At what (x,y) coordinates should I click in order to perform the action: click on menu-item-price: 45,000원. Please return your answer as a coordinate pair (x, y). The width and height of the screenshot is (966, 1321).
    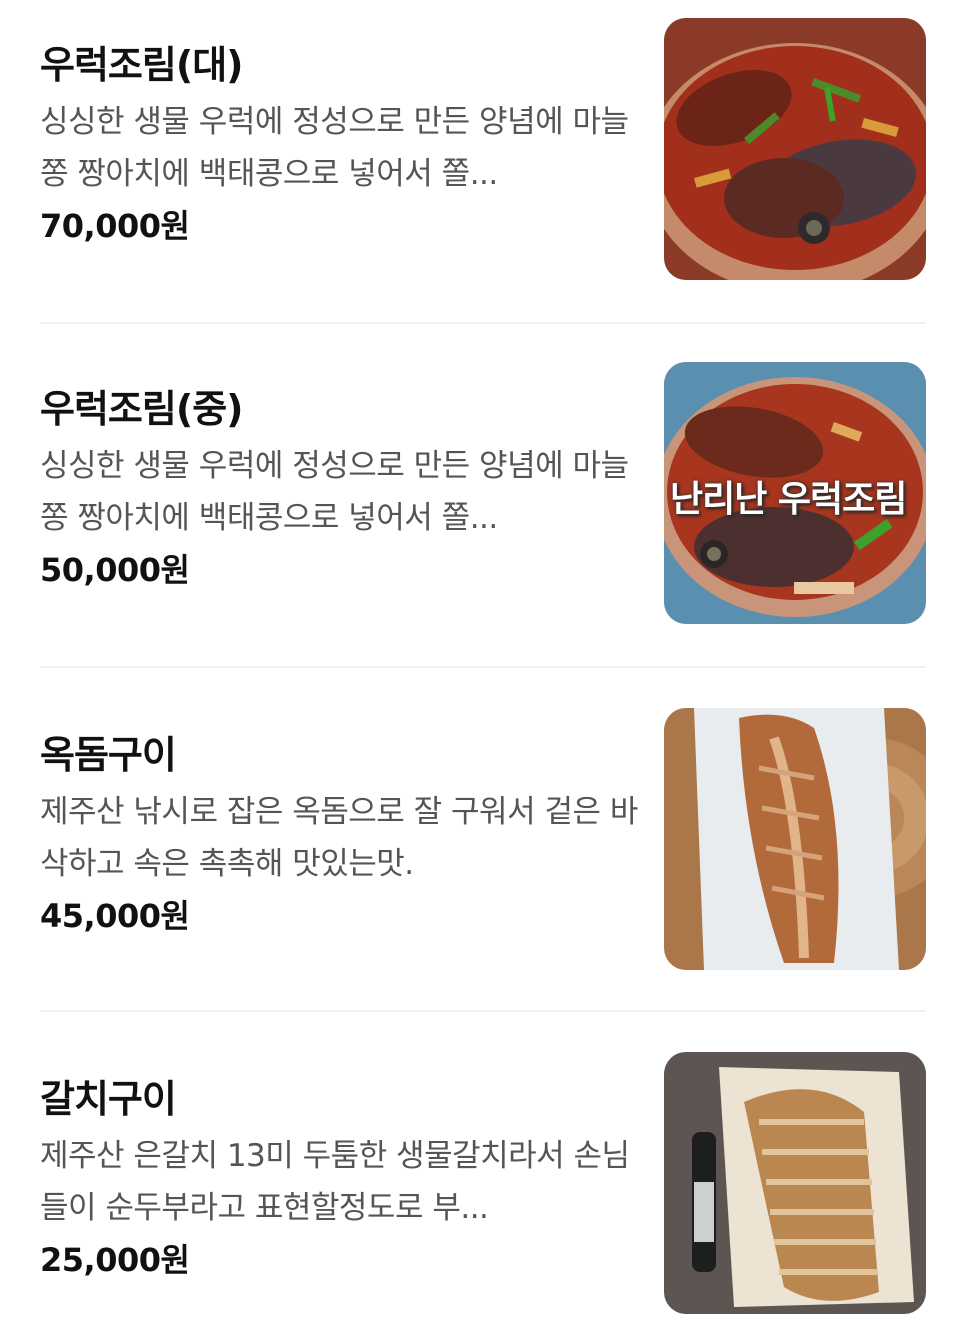
    Looking at the image, I should click on (115, 916).